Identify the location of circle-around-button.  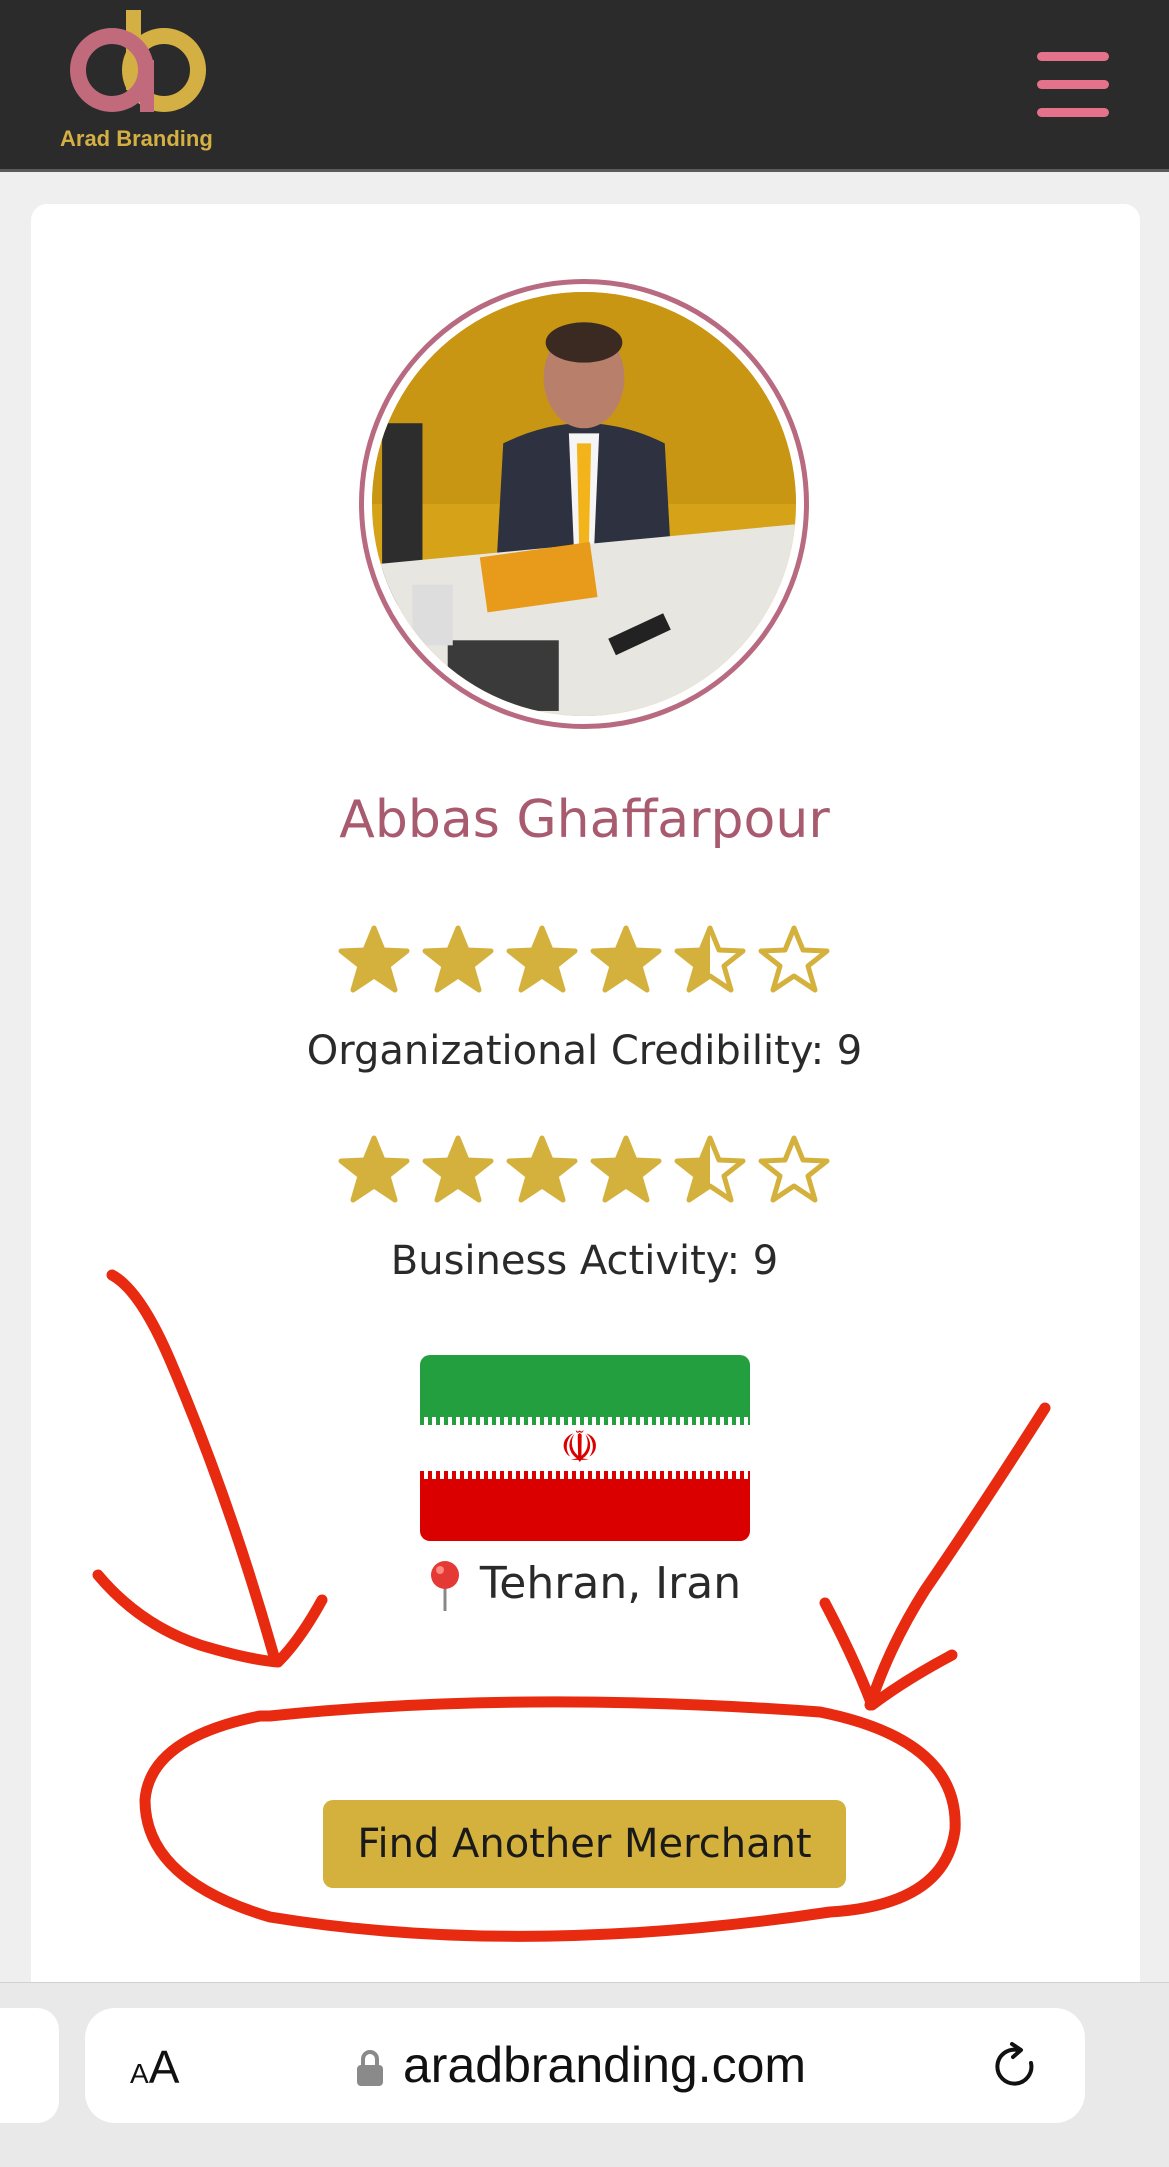
(550, 1819).